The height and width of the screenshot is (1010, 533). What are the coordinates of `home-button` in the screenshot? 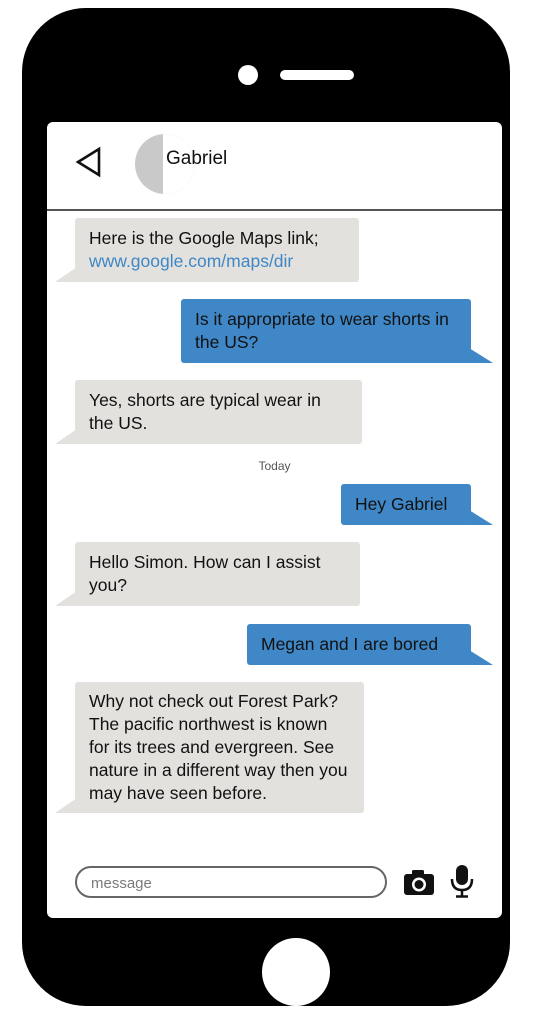 It's located at (296, 972).